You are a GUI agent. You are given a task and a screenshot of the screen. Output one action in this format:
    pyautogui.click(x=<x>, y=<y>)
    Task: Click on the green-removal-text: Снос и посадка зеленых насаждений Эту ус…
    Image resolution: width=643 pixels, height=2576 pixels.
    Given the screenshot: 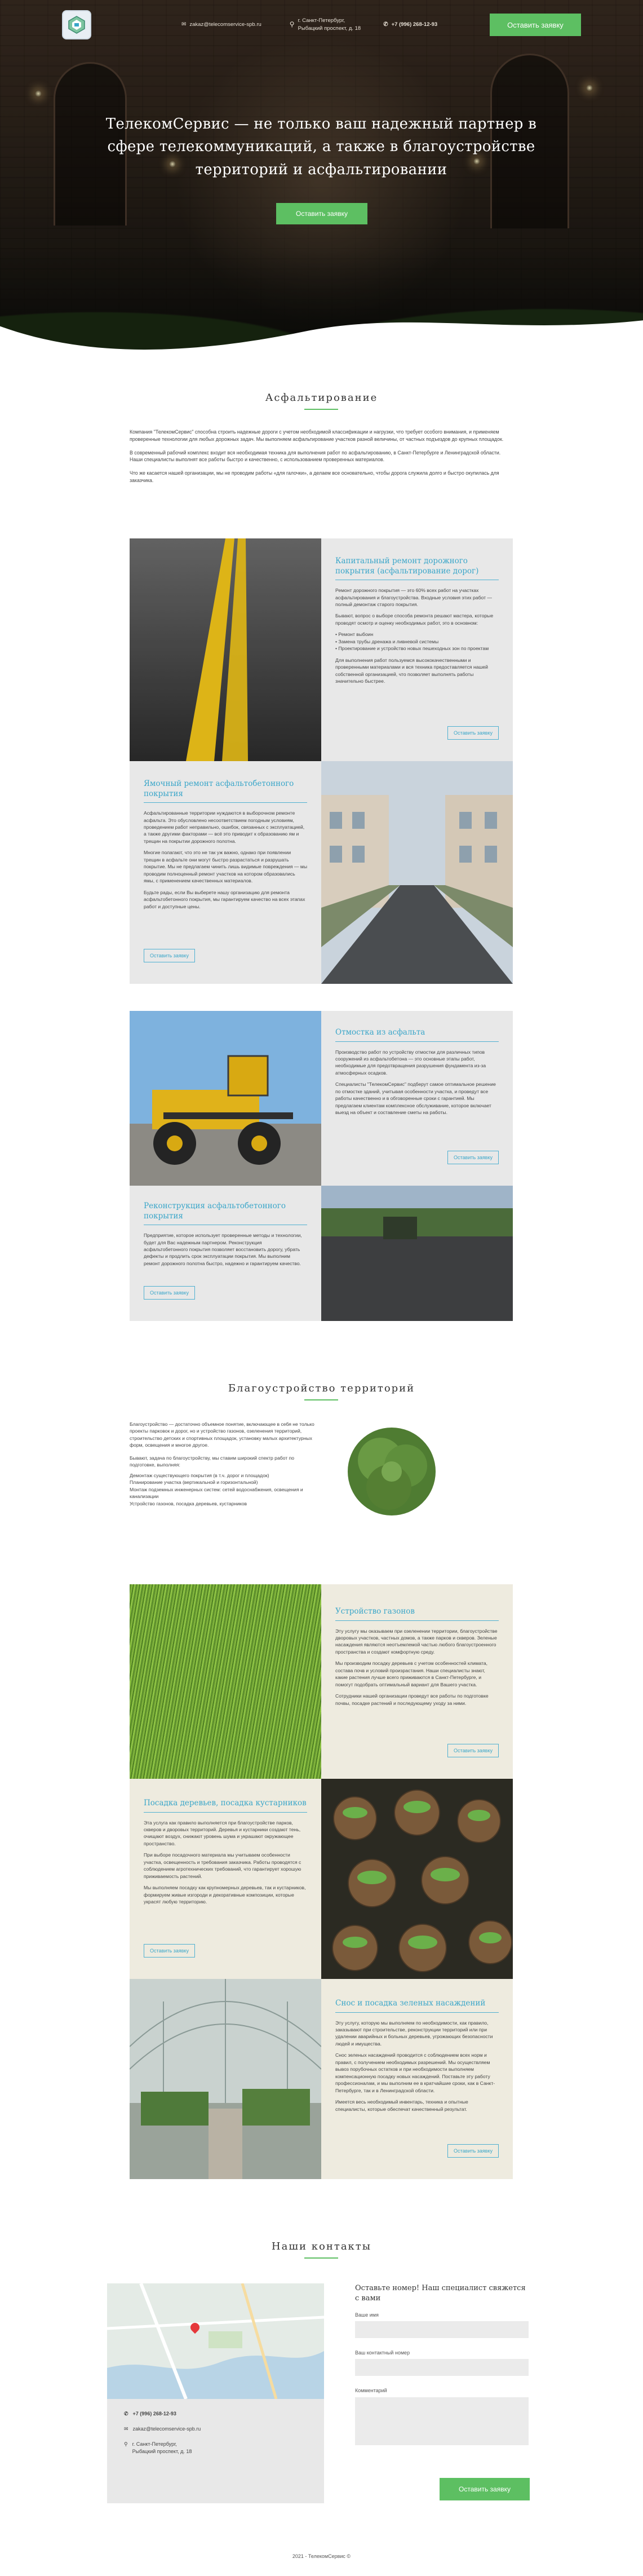 What is the action you would take?
    pyautogui.click(x=417, y=2079)
    